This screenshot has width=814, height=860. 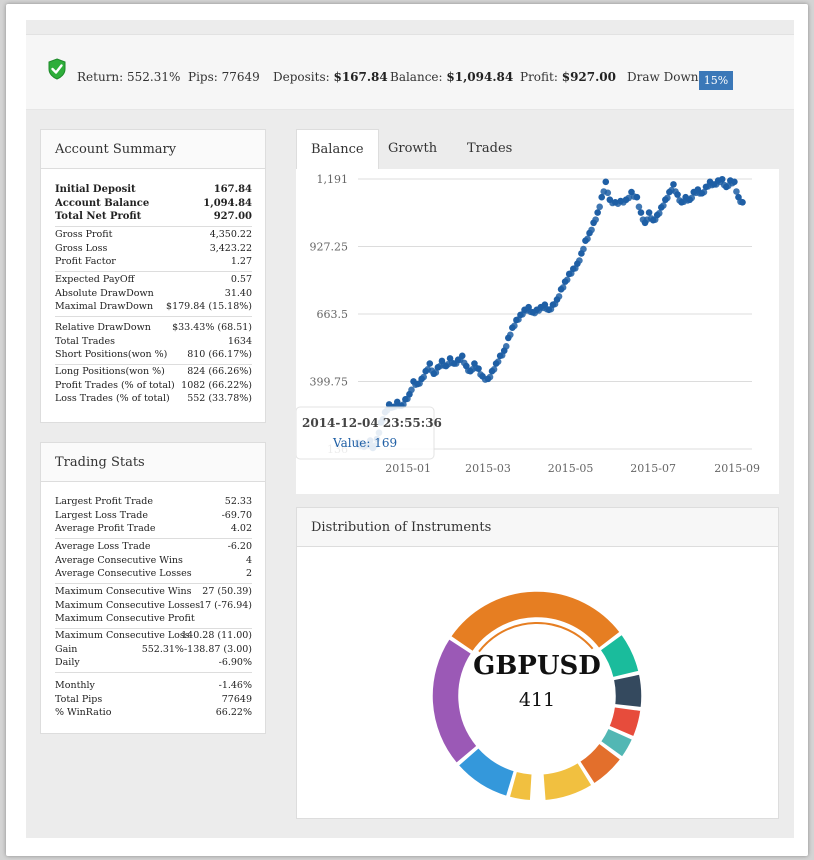 What do you see at coordinates (196, 649) in the screenshot?
I see `stat-value: 552.31%-138.87 (3.00)` at bounding box center [196, 649].